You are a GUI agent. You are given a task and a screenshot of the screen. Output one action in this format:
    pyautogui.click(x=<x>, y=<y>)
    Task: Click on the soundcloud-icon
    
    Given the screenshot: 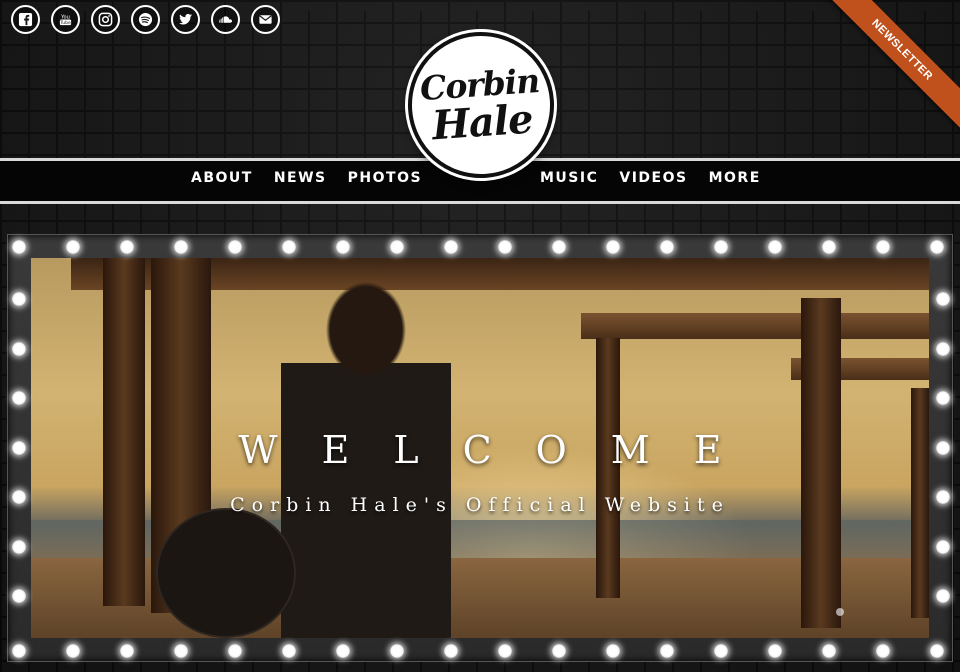 What is the action you would take?
    pyautogui.click(x=226, y=19)
    